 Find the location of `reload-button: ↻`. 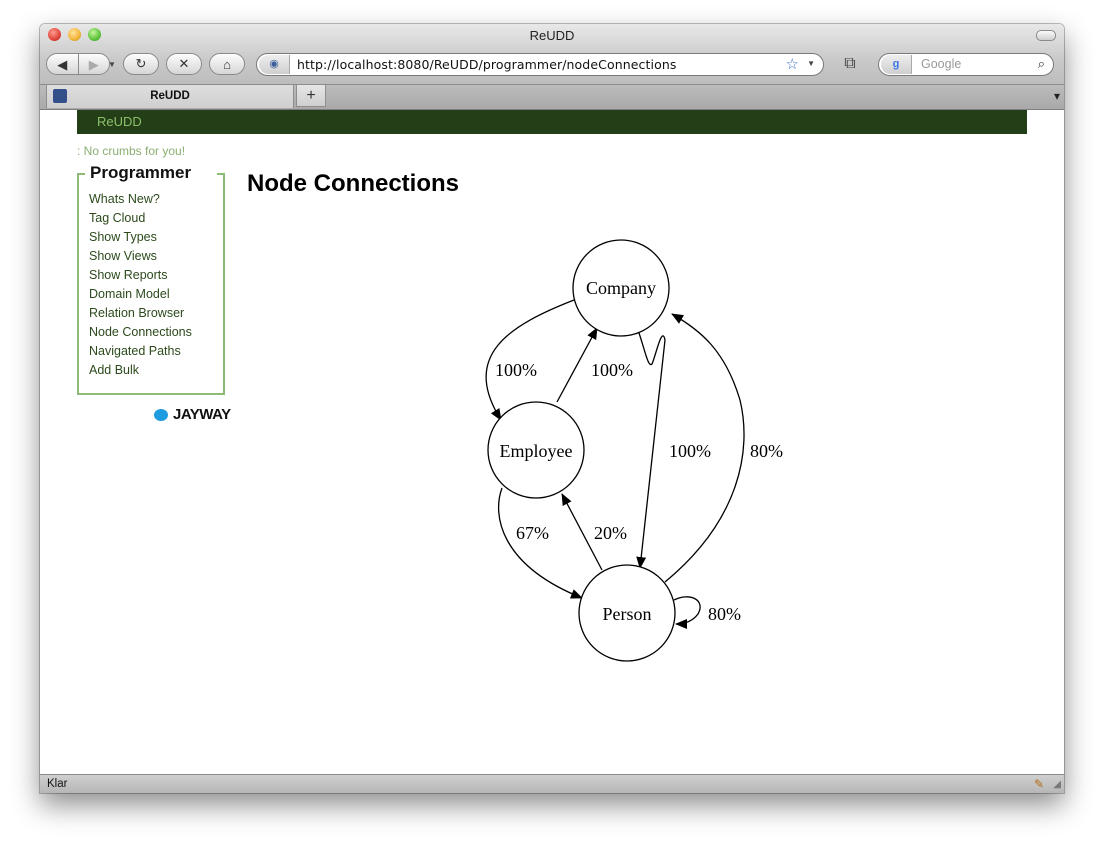

reload-button: ↻ is located at coordinates (141, 64).